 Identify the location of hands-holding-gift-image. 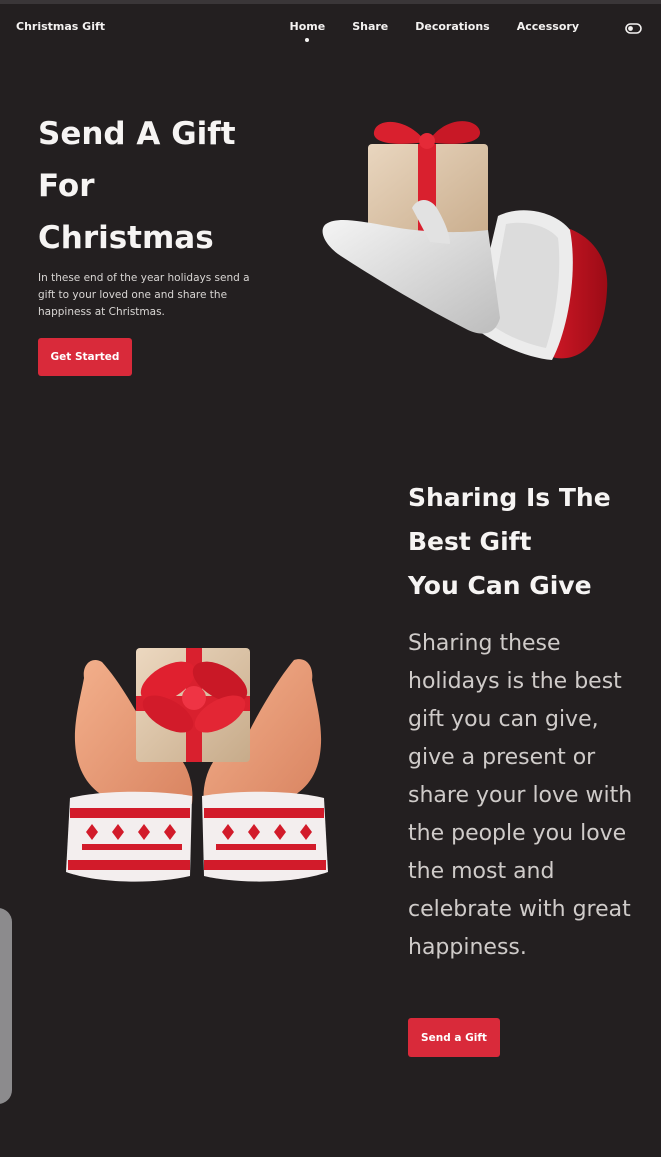
(197, 765).